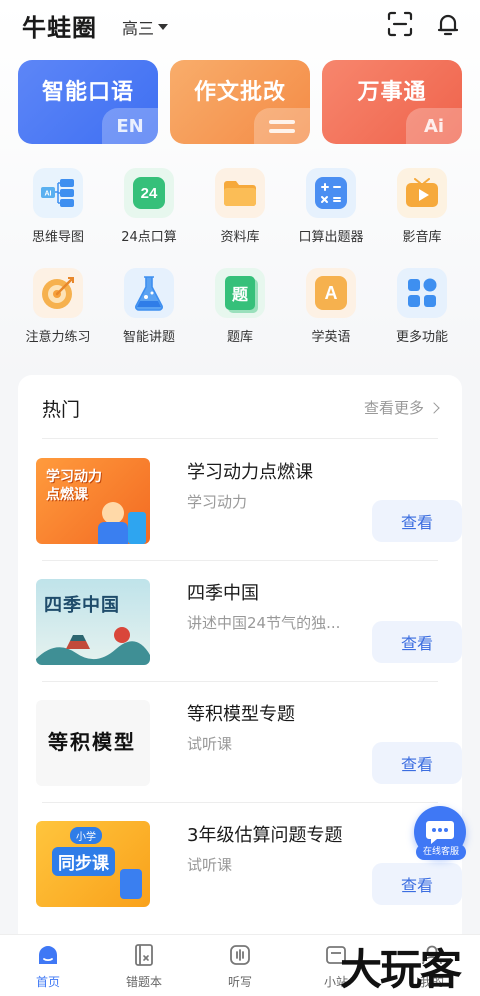  Describe the element at coordinates (223, 593) in the screenshot. I see `course-title: 四季中国` at that location.